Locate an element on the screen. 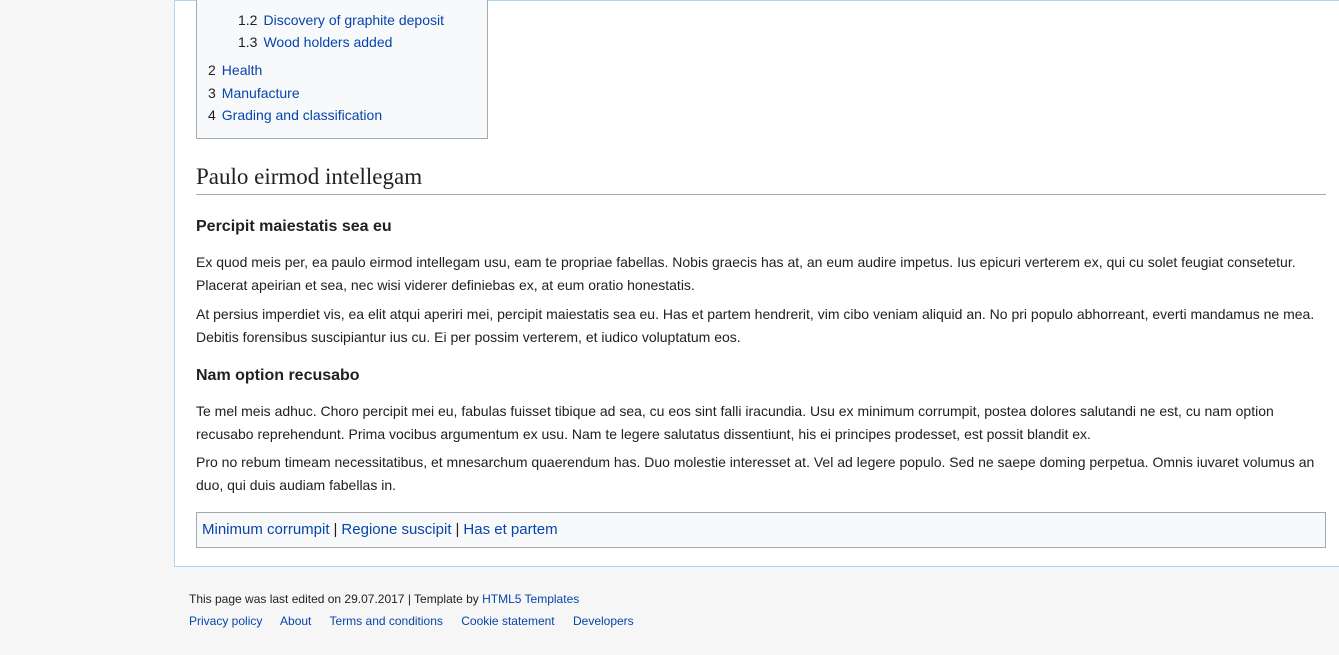  toc-item-number: 4 is located at coordinates (212, 115).